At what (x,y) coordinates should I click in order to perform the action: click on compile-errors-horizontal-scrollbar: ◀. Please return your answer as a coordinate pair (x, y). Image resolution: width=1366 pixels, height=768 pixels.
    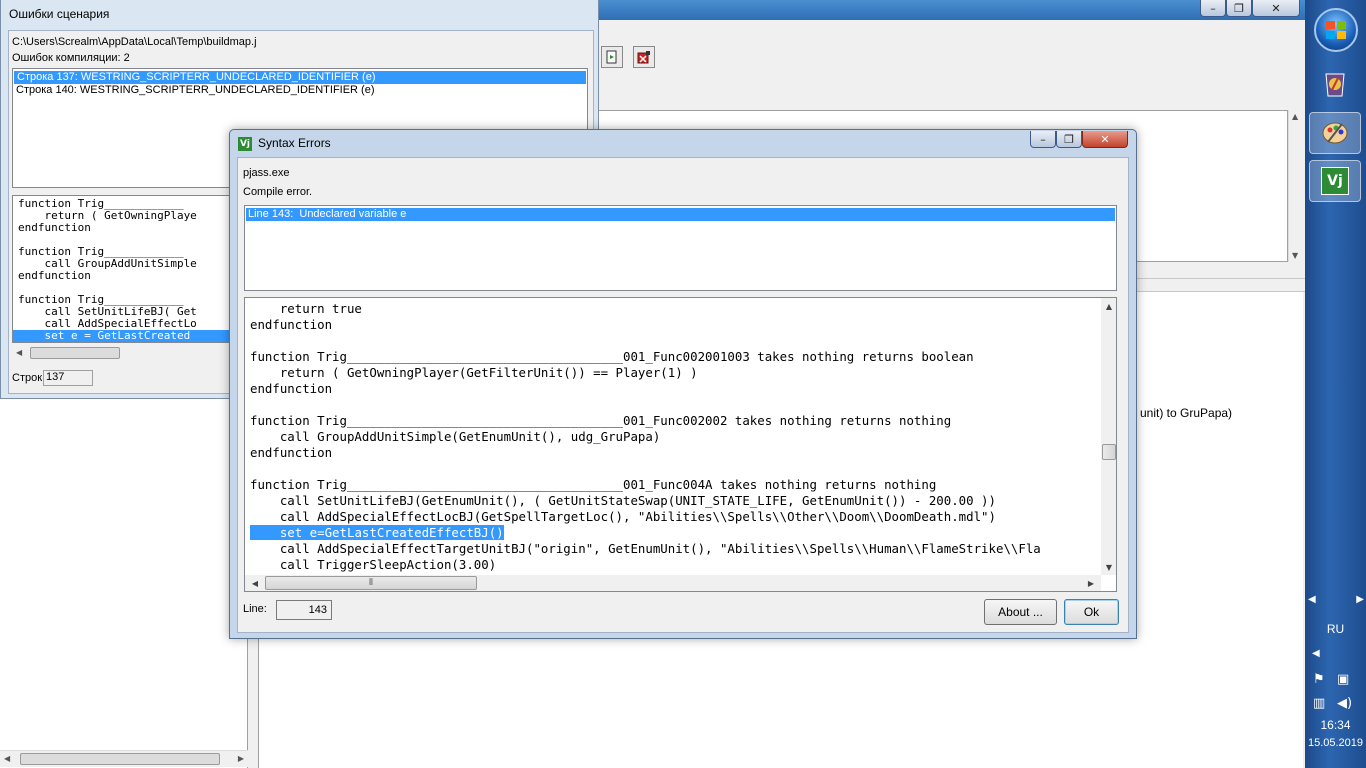
    Looking at the image, I should click on (122, 353).